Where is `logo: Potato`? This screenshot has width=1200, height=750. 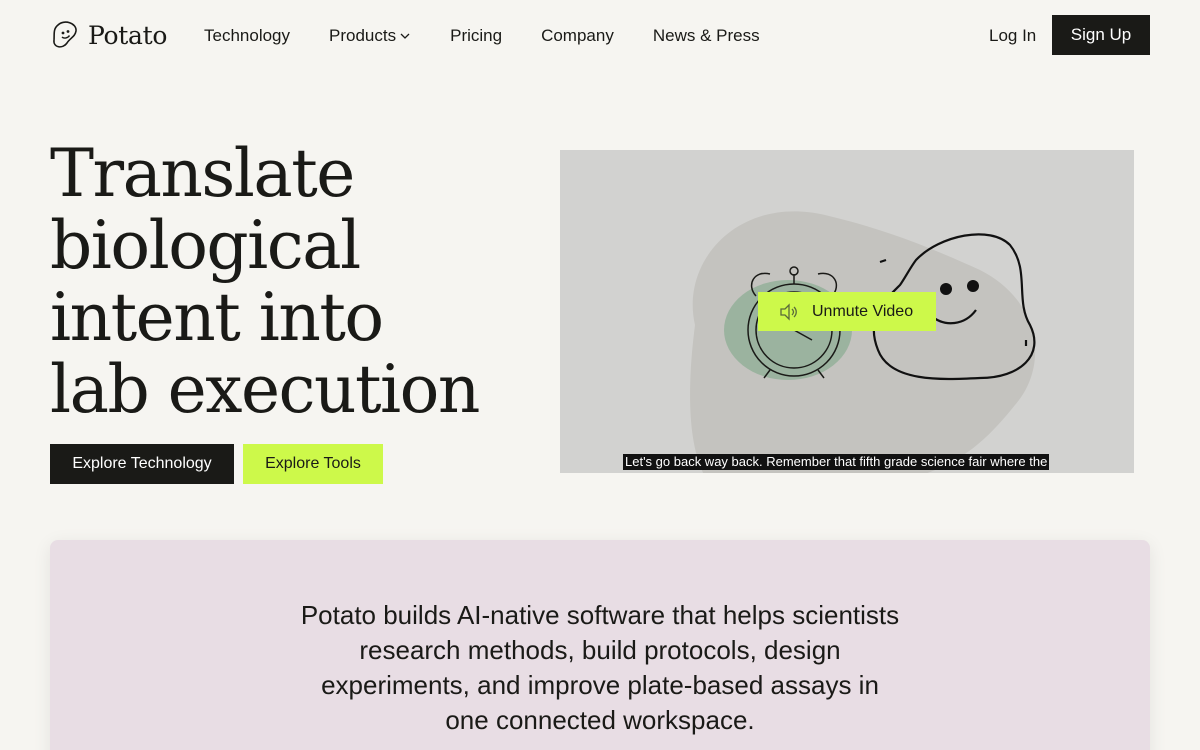 logo: Potato is located at coordinates (108, 35).